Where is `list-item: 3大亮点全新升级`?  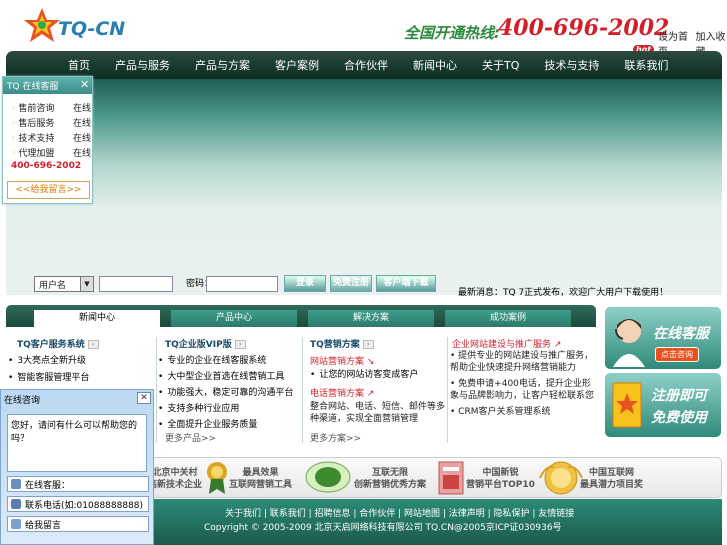
list-item: 3大亮点全新升级 is located at coordinates (78, 361).